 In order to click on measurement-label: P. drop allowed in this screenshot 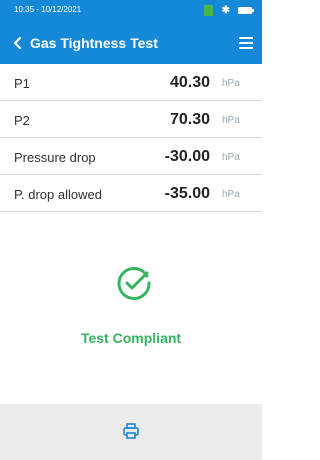, I will do `click(58, 194)`.